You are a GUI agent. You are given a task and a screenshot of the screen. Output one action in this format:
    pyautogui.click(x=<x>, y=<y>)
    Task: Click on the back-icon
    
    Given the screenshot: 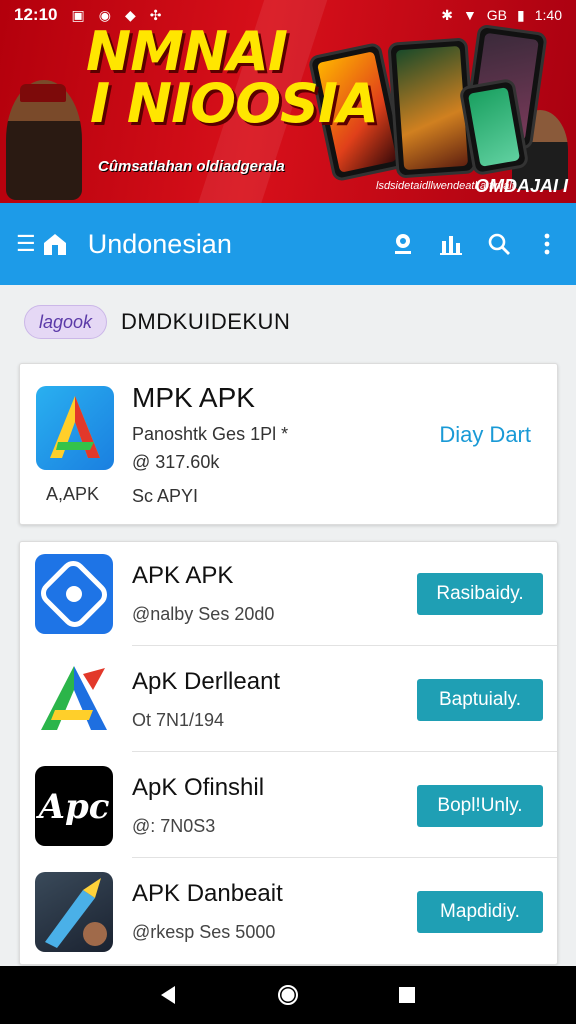 What is the action you would take?
    pyautogui.click(x=169, y=995)
    